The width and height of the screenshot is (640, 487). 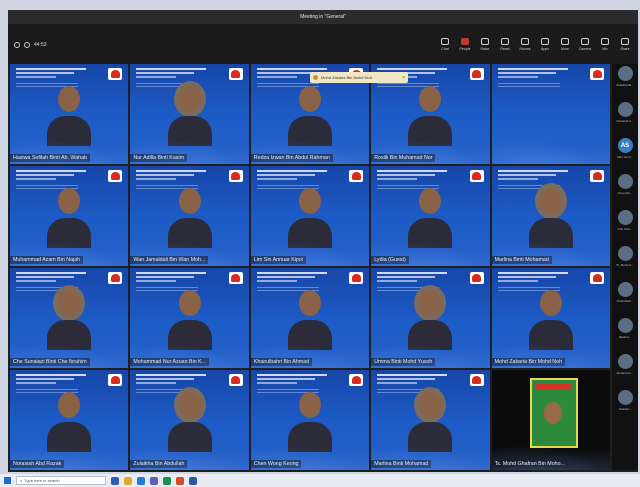 What do you see at coordinates (565, 44) in the screenshot?
I see `toolbar-button: More` at bounding box center [565, 44].